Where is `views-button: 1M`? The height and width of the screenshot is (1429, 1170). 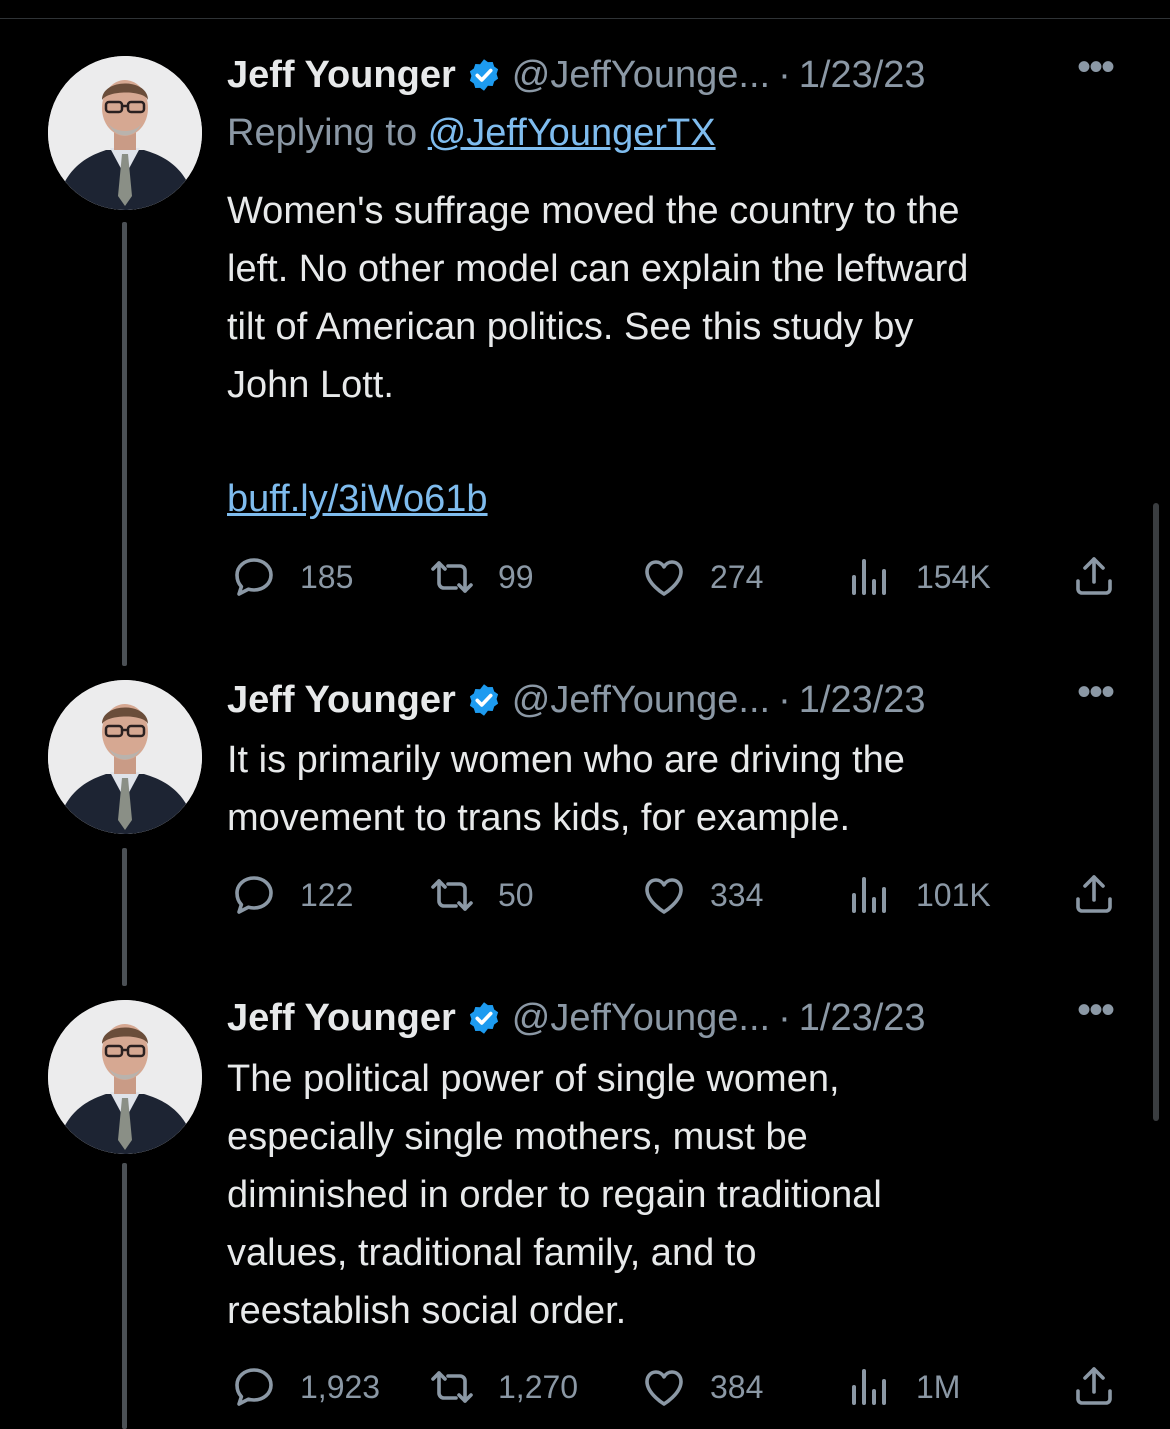 views-button: 1M is located at coordinates (903, 1387).